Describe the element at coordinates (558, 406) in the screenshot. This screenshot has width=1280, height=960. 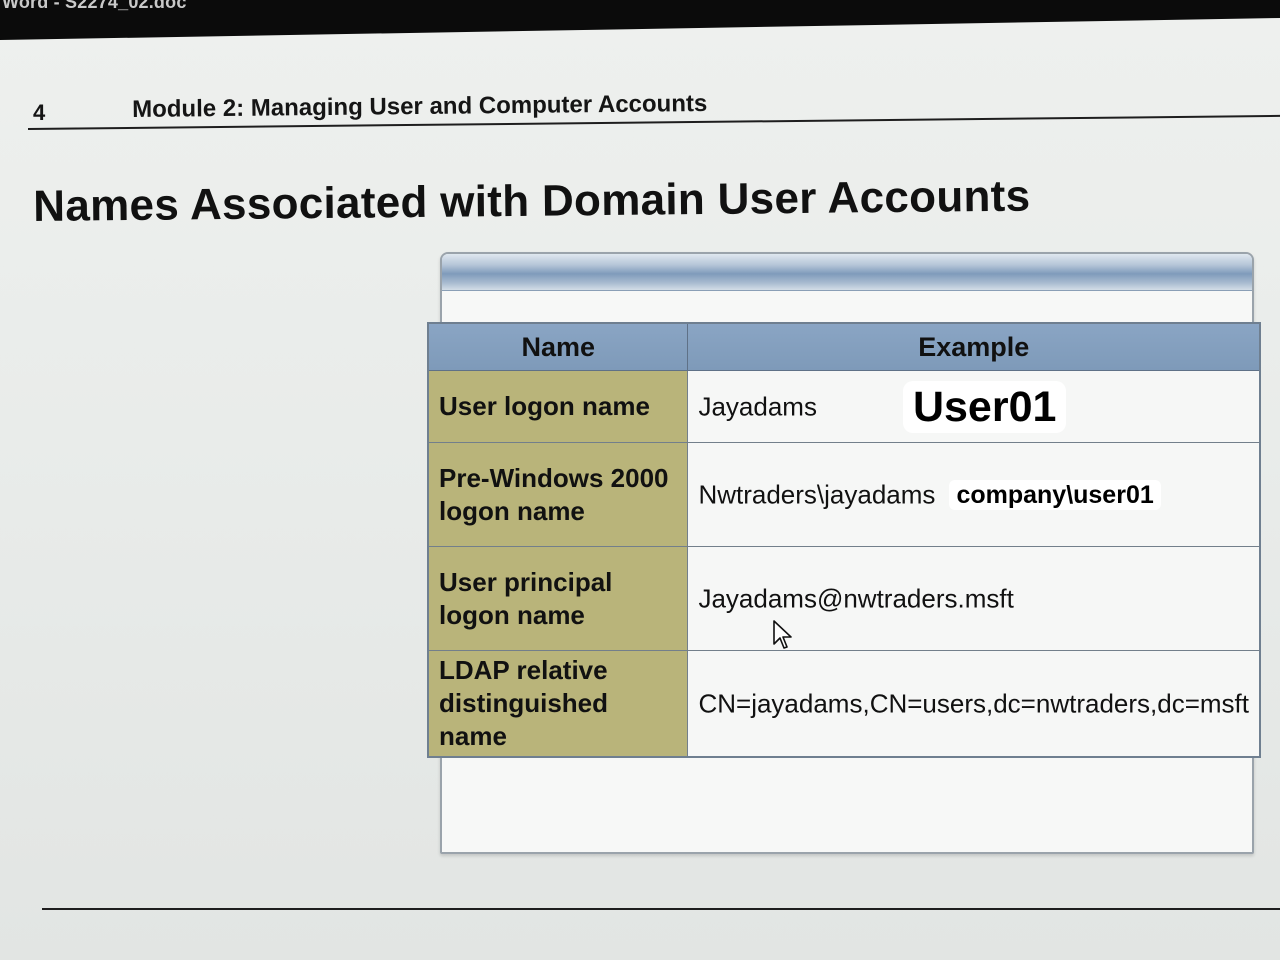
I see `name-cell: User logon name` at that location.